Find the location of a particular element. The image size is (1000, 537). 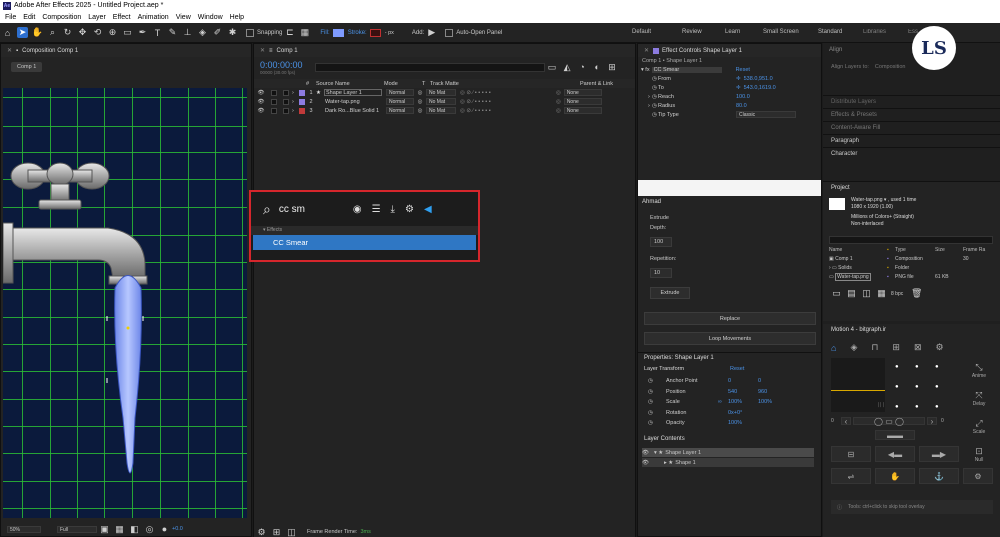

effect-reset-link: Reset is located at coordinates (743, 70).